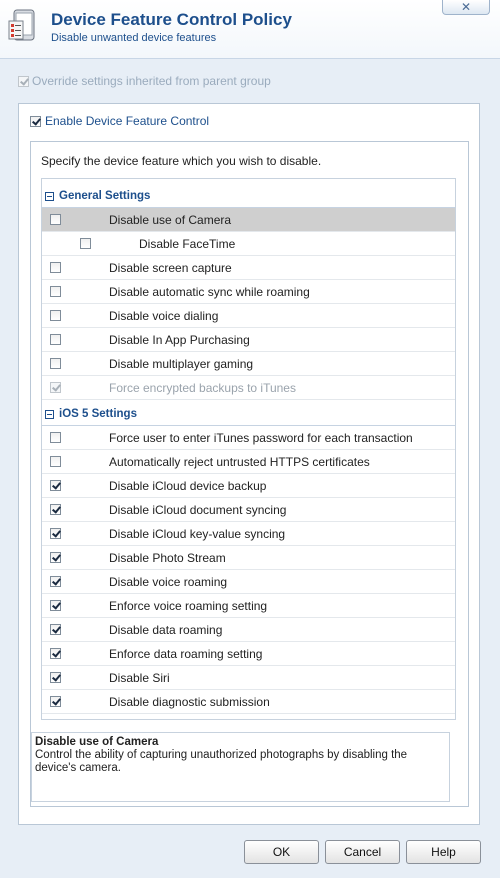 The height and width of the screenshot is (878, 500). I want to click on feature-label: Disable use of Camera, so click(170, 220).